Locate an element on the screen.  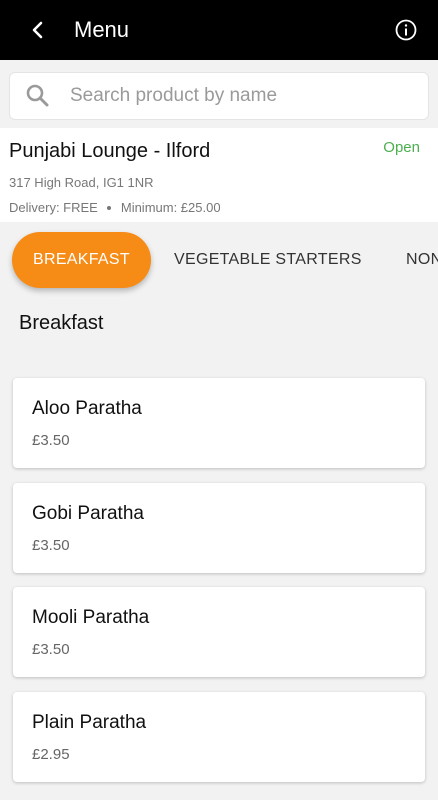
product-card: Gobi Paratha £3.50 is located at coordinates (219, 528).